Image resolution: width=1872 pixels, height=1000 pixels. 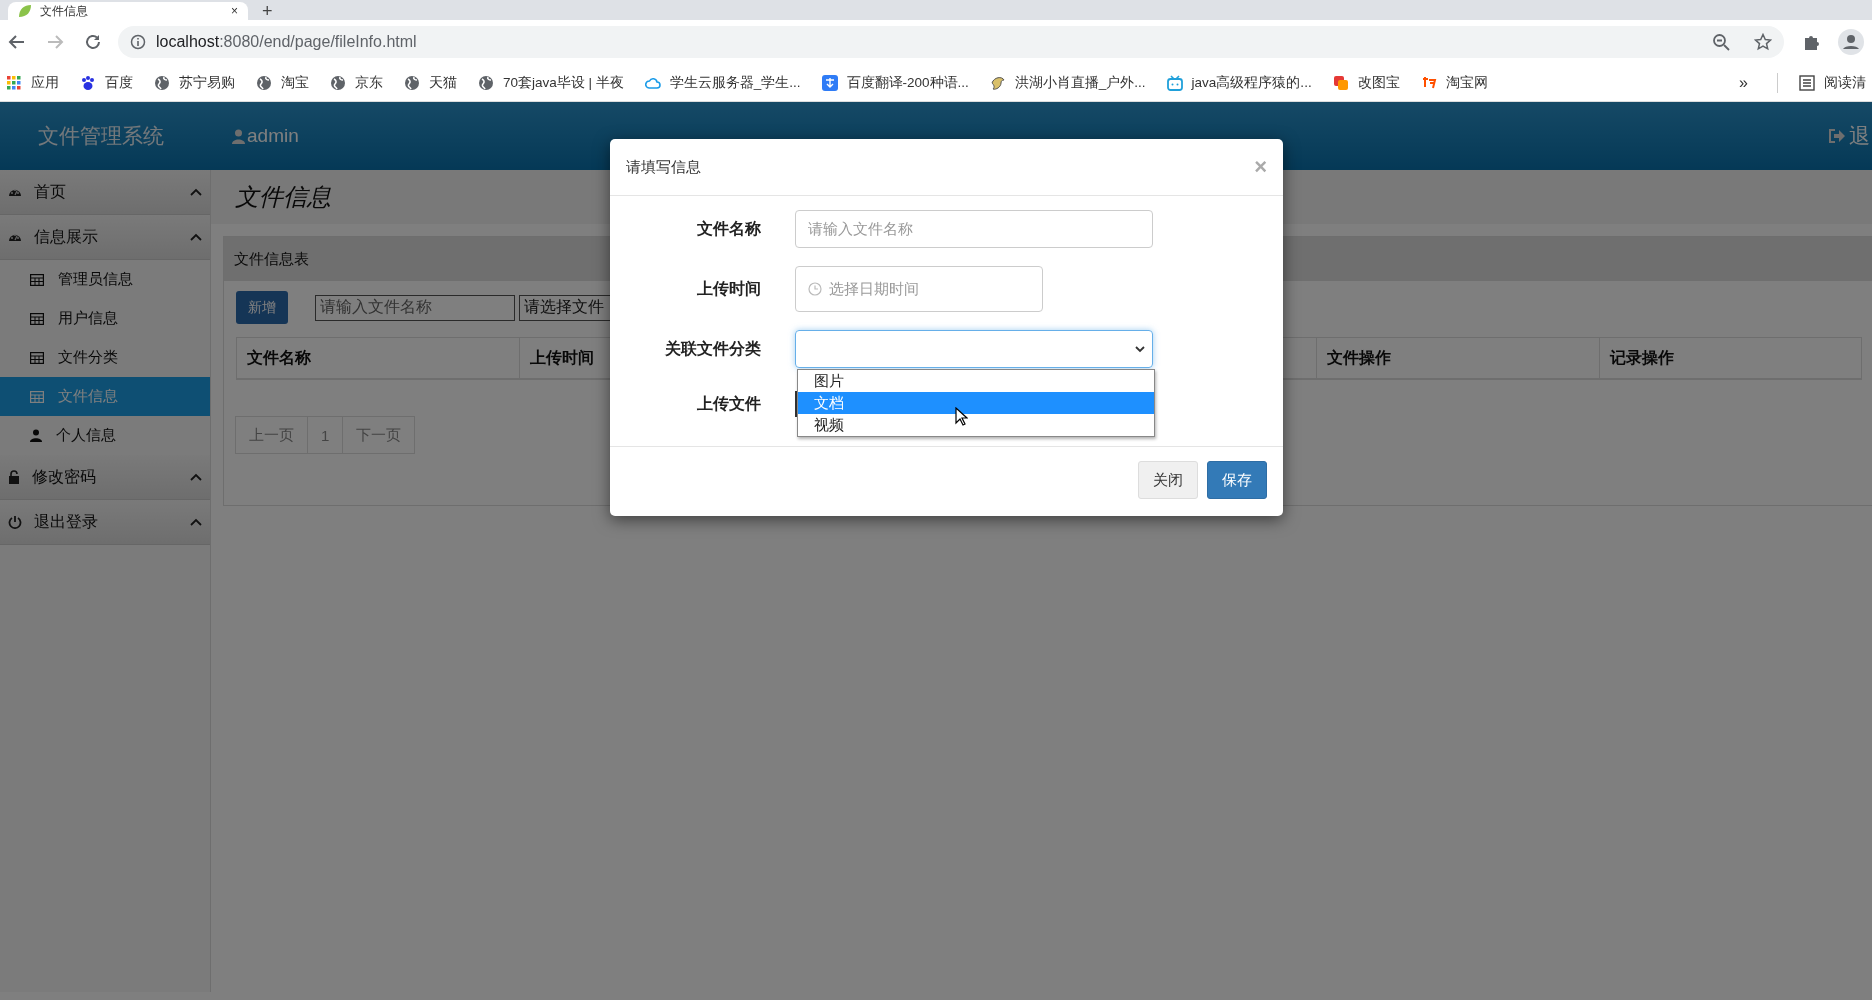 I want to click on field-label: 关联文件分类, so click(x=713, y=348).